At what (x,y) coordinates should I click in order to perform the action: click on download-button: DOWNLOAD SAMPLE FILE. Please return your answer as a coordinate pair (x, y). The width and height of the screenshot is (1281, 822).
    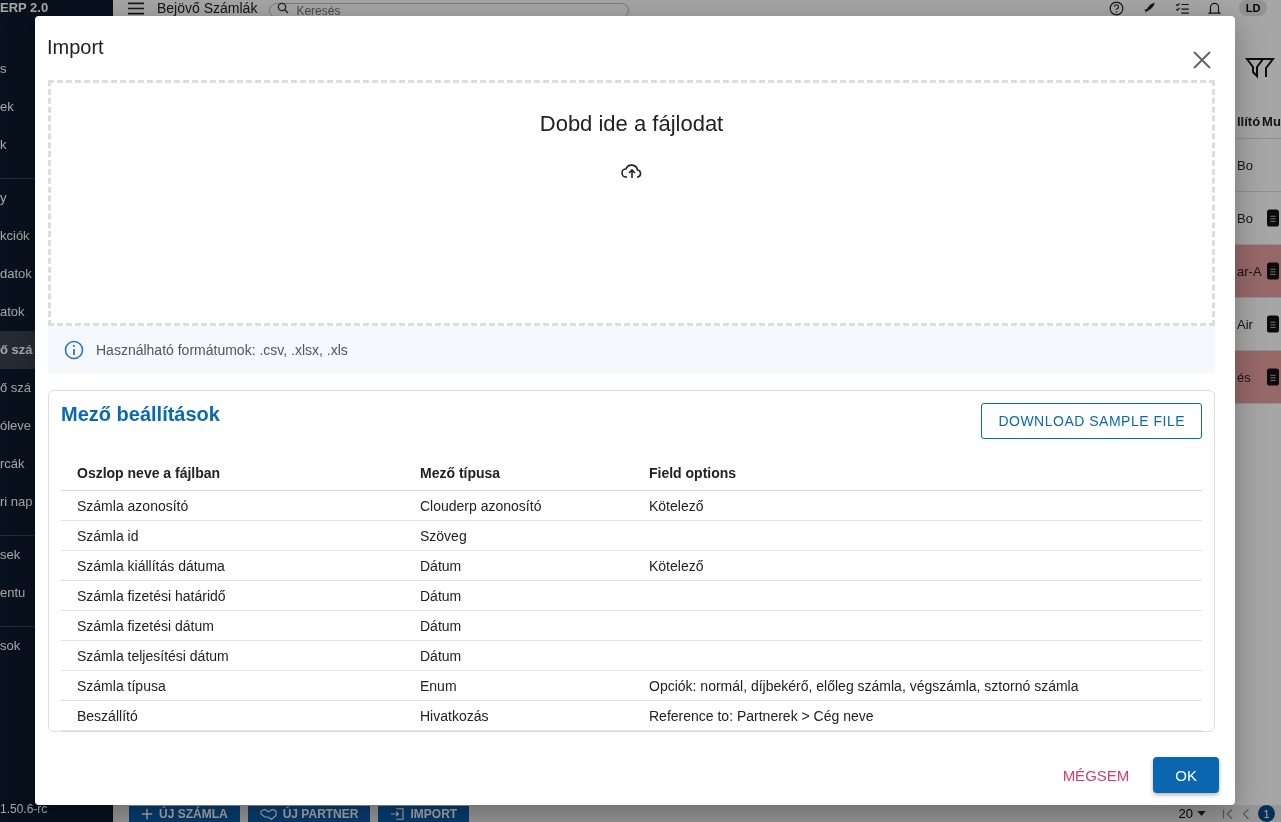
    Looking at the image, I should click on (1091, 421).